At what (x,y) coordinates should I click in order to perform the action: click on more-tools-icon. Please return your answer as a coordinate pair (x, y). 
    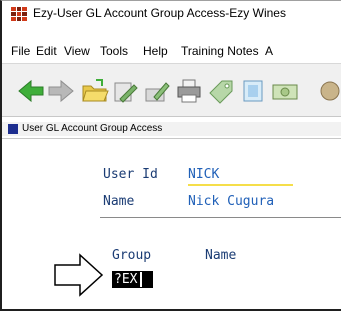
    Looking at the image, I should click on (329, 91).